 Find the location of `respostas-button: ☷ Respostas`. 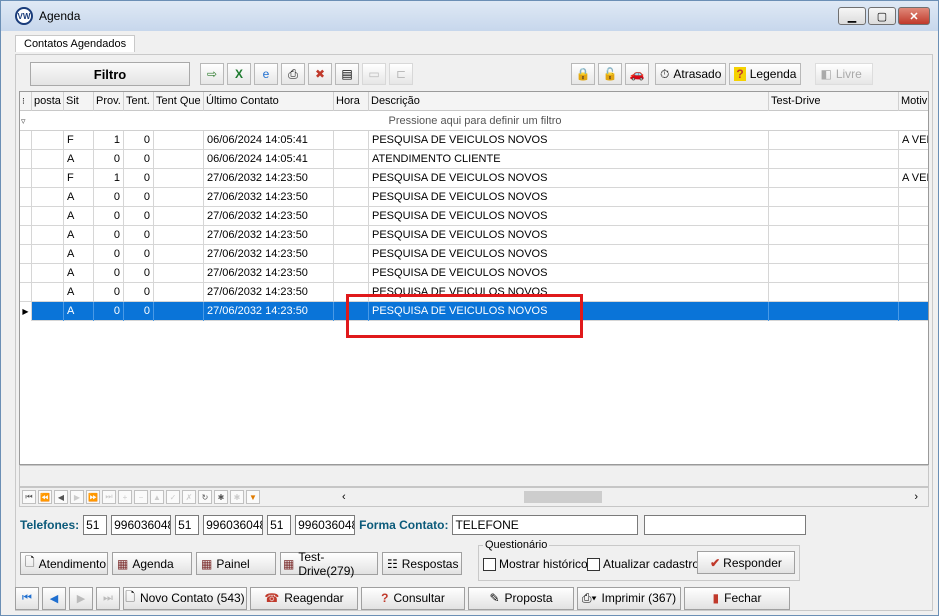

respostas-button: ☷ Respostas is located at coordinates (422, 563).